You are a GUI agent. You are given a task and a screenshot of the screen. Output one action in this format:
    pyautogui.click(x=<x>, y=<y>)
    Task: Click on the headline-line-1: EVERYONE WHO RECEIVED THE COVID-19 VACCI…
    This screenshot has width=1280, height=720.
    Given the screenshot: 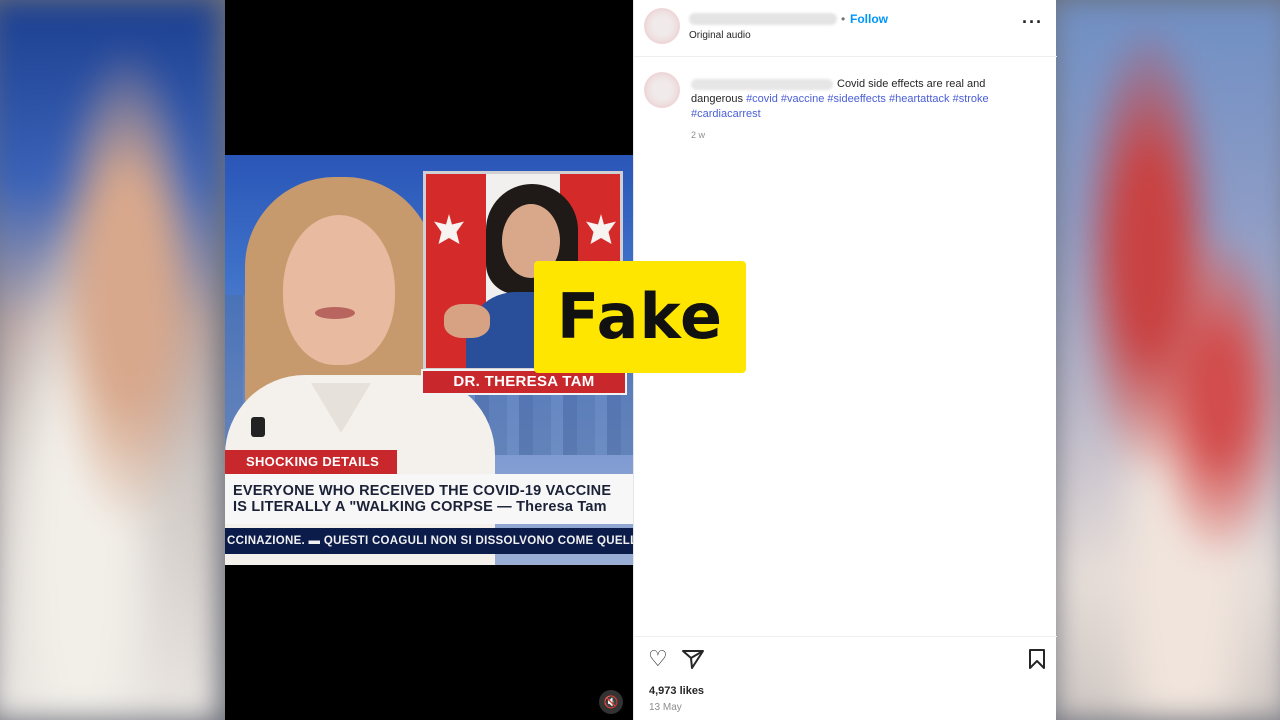 What is the action you would take?
    pyautogui.click(x=422, y=491)
    